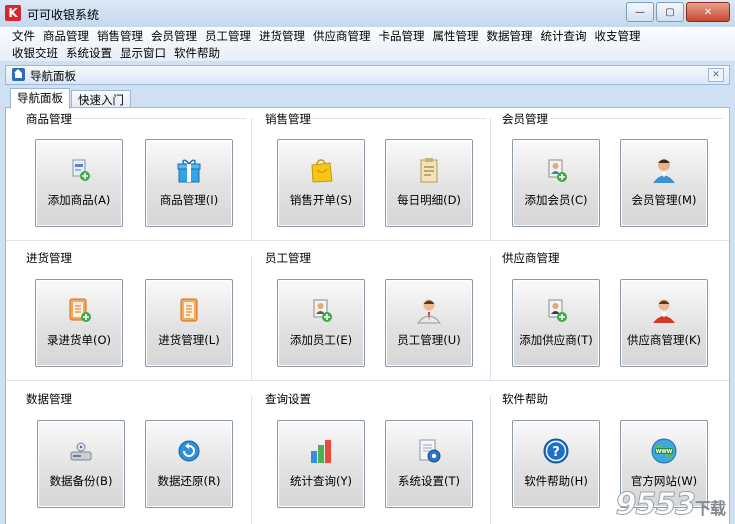  What do you see at coordinates (35, 53) in the screenshot?
I see `menu-shift-handover: 收银交班` at bounding box center [35, 53].